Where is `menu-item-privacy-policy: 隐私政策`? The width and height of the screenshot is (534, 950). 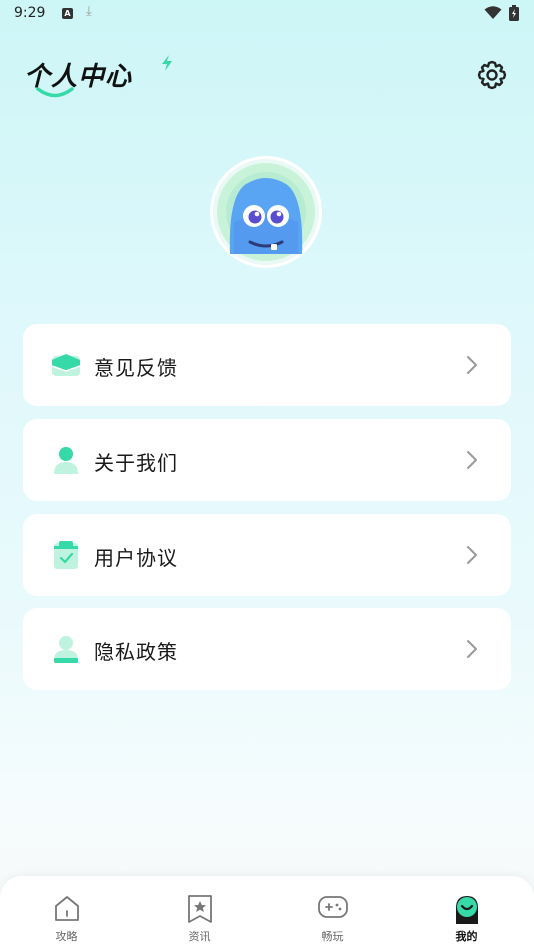 menu-item-privacy-policy: 隐私政策 is located at coordinates (267, 649).